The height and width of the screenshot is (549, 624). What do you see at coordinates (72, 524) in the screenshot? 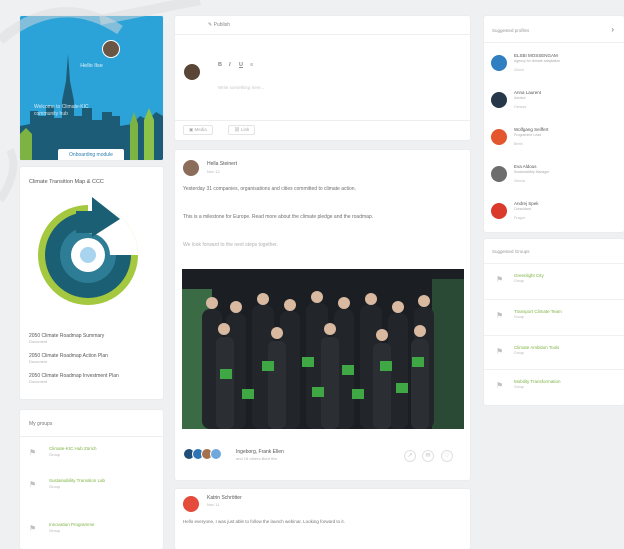
I see `group-name: Innovation Programme` at bounding box center [72, 524].